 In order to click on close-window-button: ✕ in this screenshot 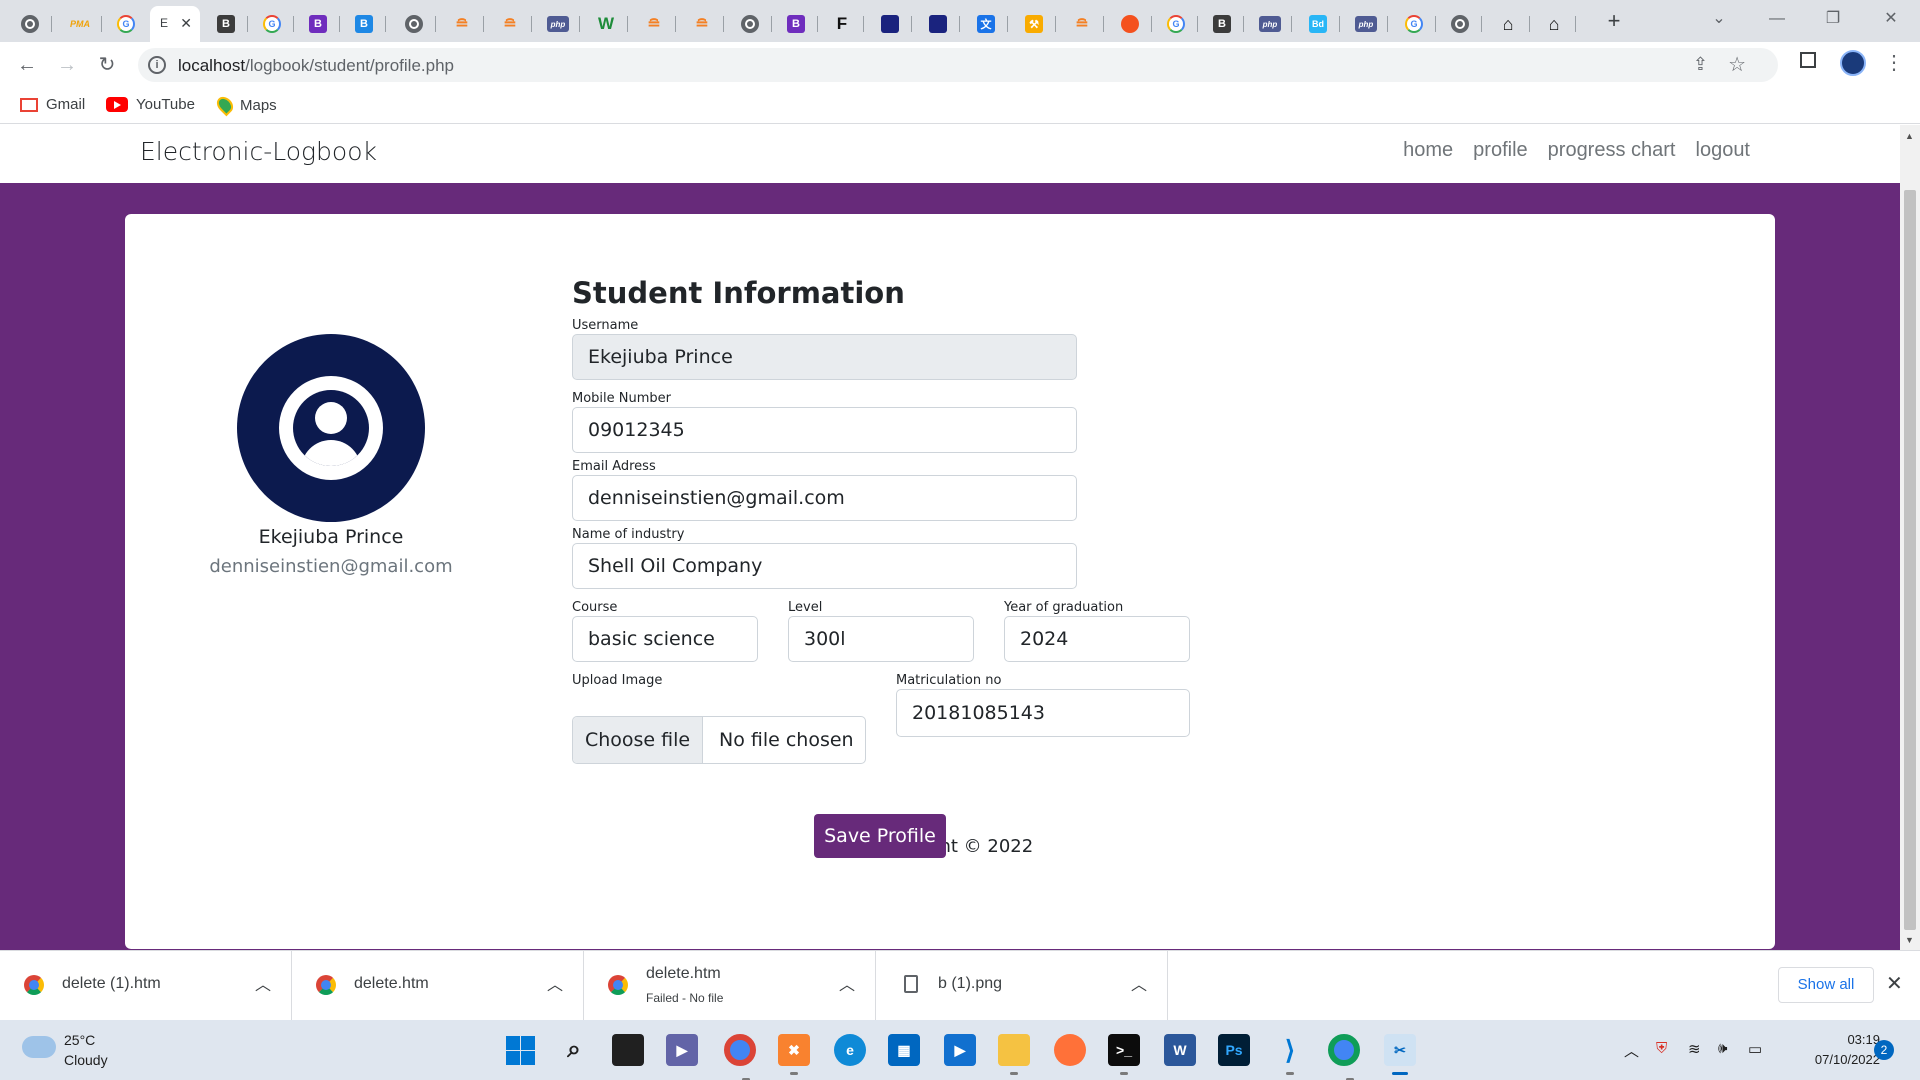, I will do `click(1891, 19)`.